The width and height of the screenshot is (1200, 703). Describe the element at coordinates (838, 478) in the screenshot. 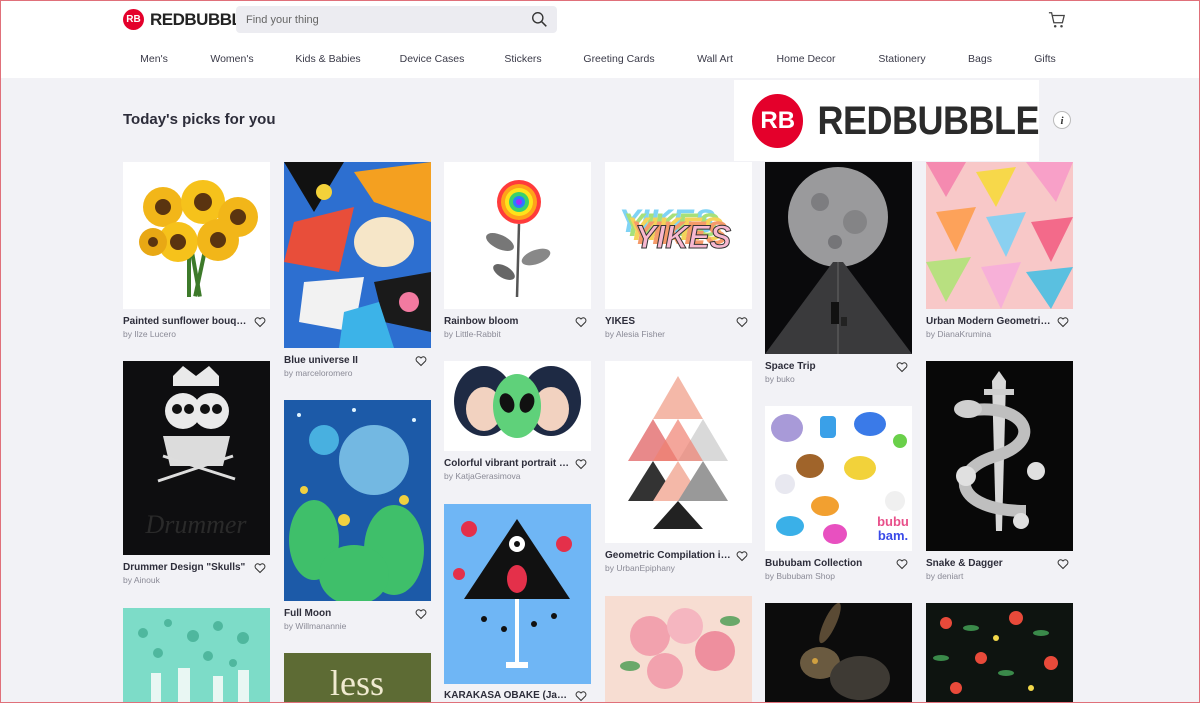

I see `product-image-bububam-collection: bubu bam.` at that location.